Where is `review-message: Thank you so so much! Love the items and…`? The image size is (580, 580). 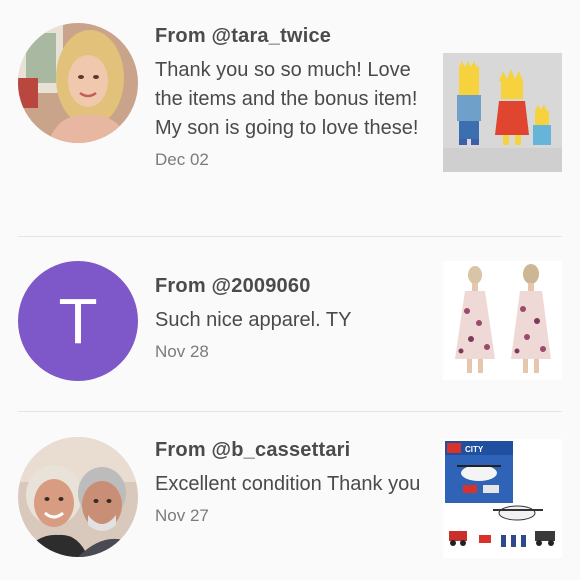 review-message: Thank you so so much! Love the items and… is located at coordinates (287, 99).